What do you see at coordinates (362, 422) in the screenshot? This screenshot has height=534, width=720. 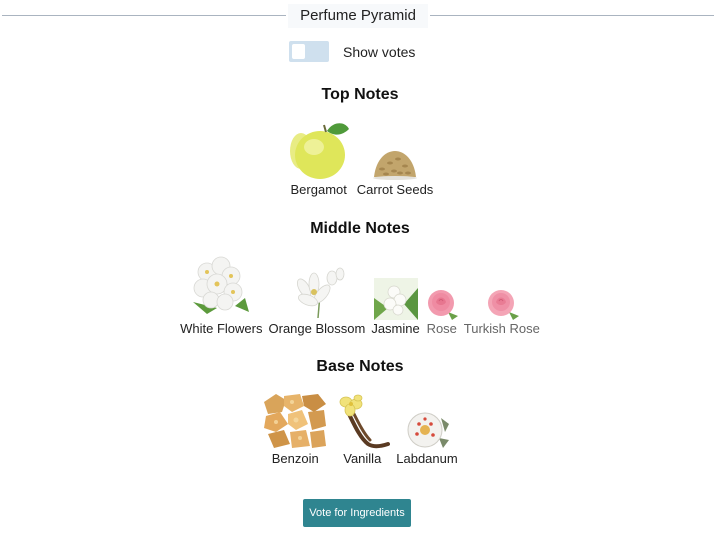 I see `vanilla-icon` at bounding box center [362, 422].